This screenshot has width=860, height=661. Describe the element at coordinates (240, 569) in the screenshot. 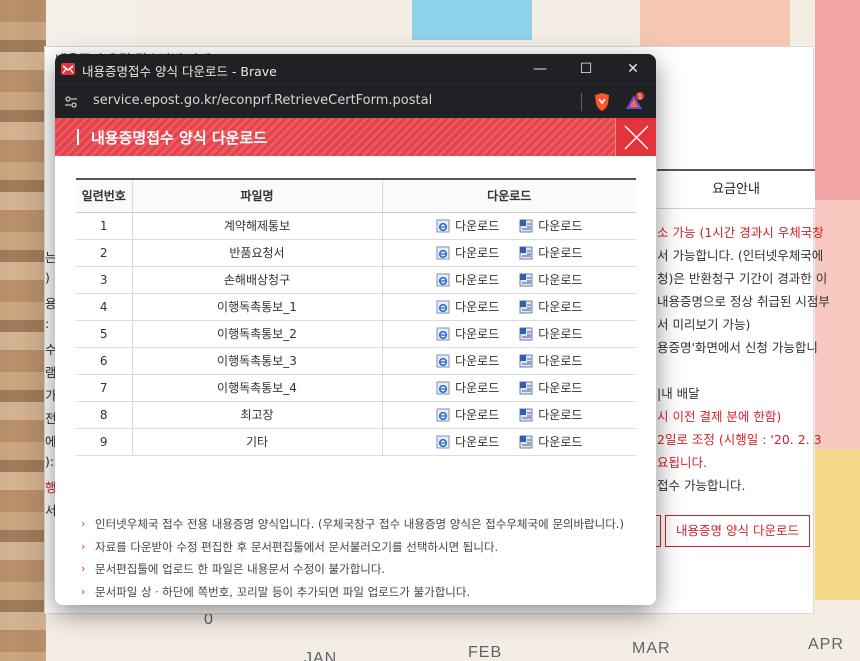

I see `notice-text: 문서편집툴에 업로드 한 파일은 내용문서 수정이 불가합니다.` at that location.